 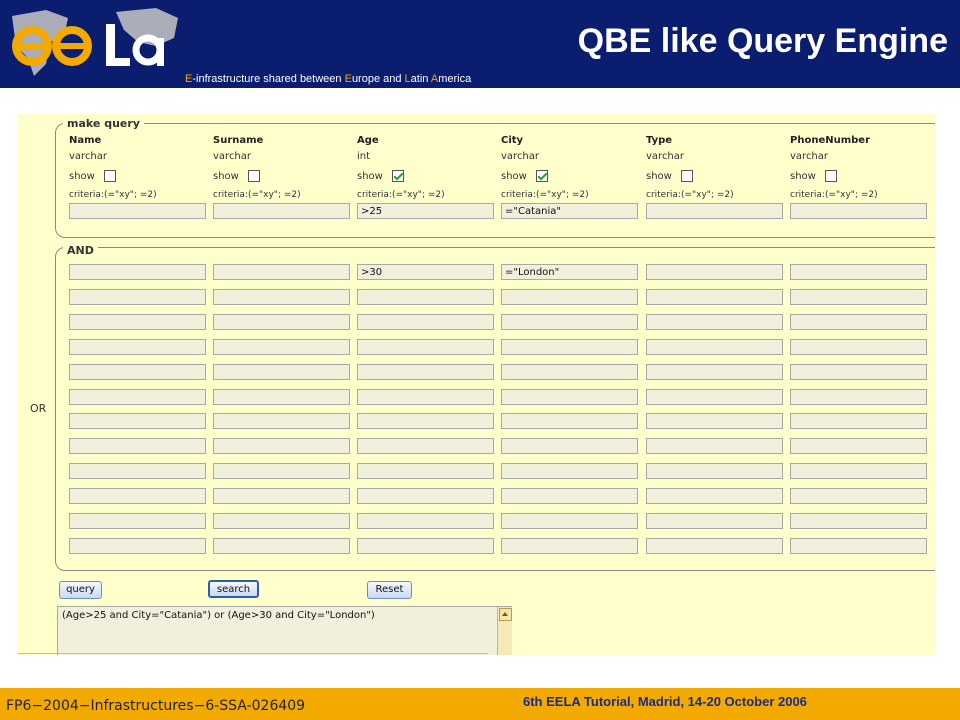 I want to click on or-label: OR, so click(x=38, y=408).